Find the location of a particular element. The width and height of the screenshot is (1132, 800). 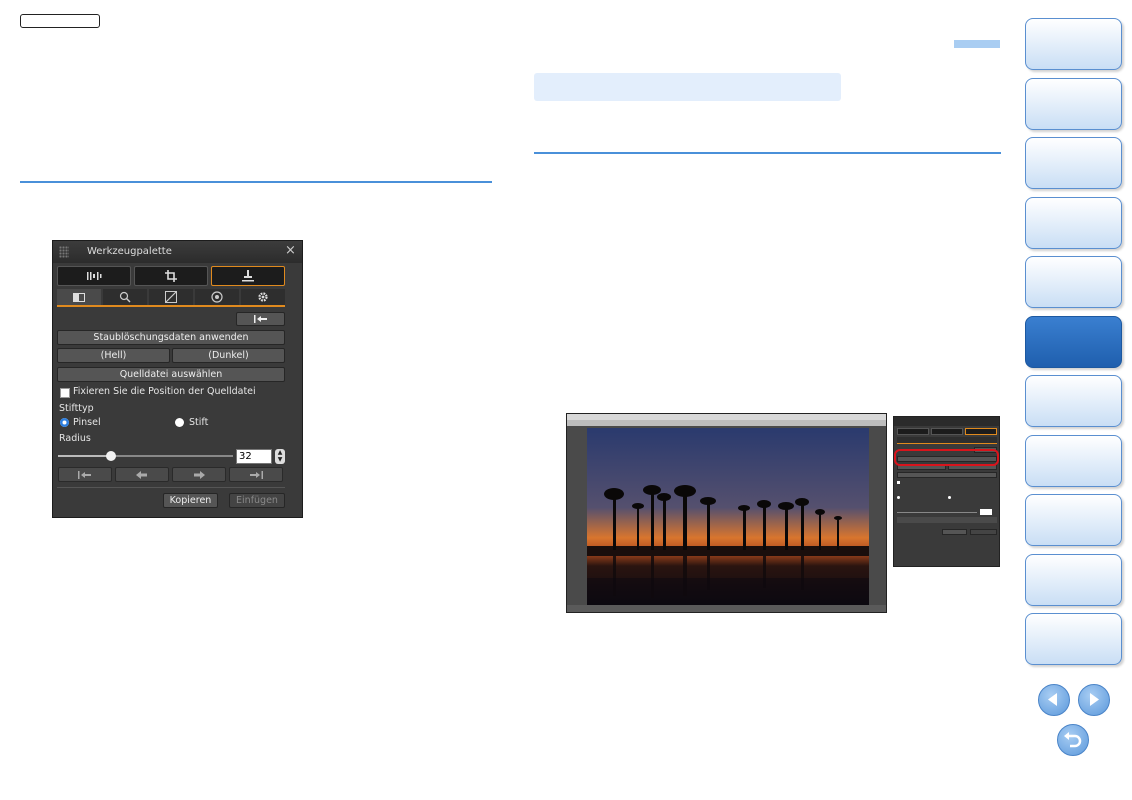

app-window-screenshot is located at coordinates (726, 513).